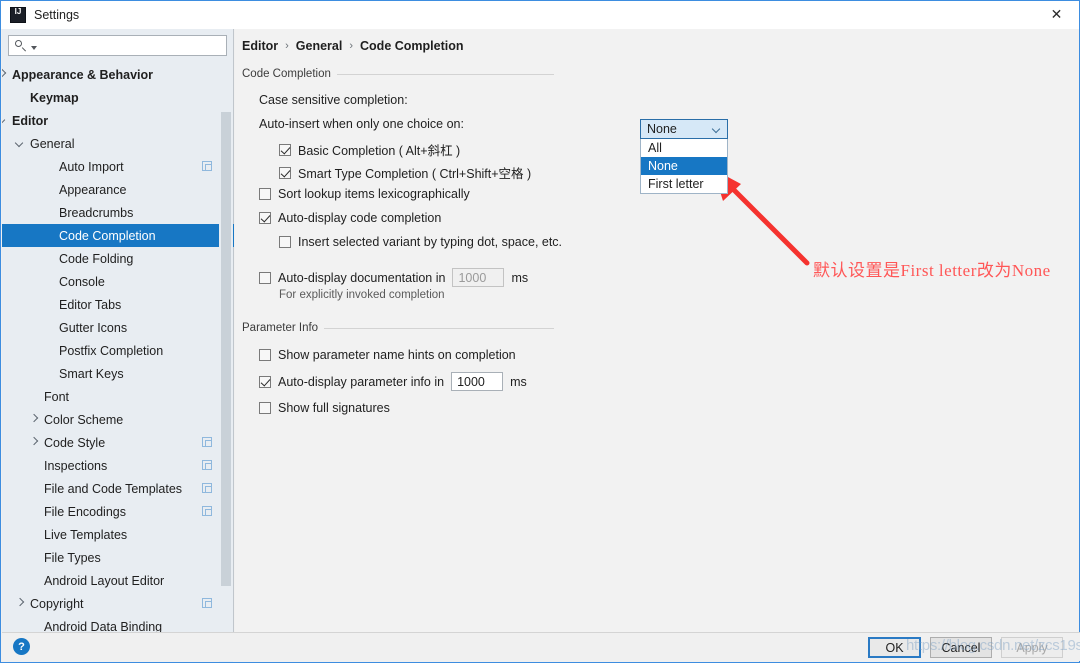 The image size is (1080, 663). Describe the element at coordinates (84, 419) in the screenshot. I see `sidebar-item-label: Color Scheme` at that location.